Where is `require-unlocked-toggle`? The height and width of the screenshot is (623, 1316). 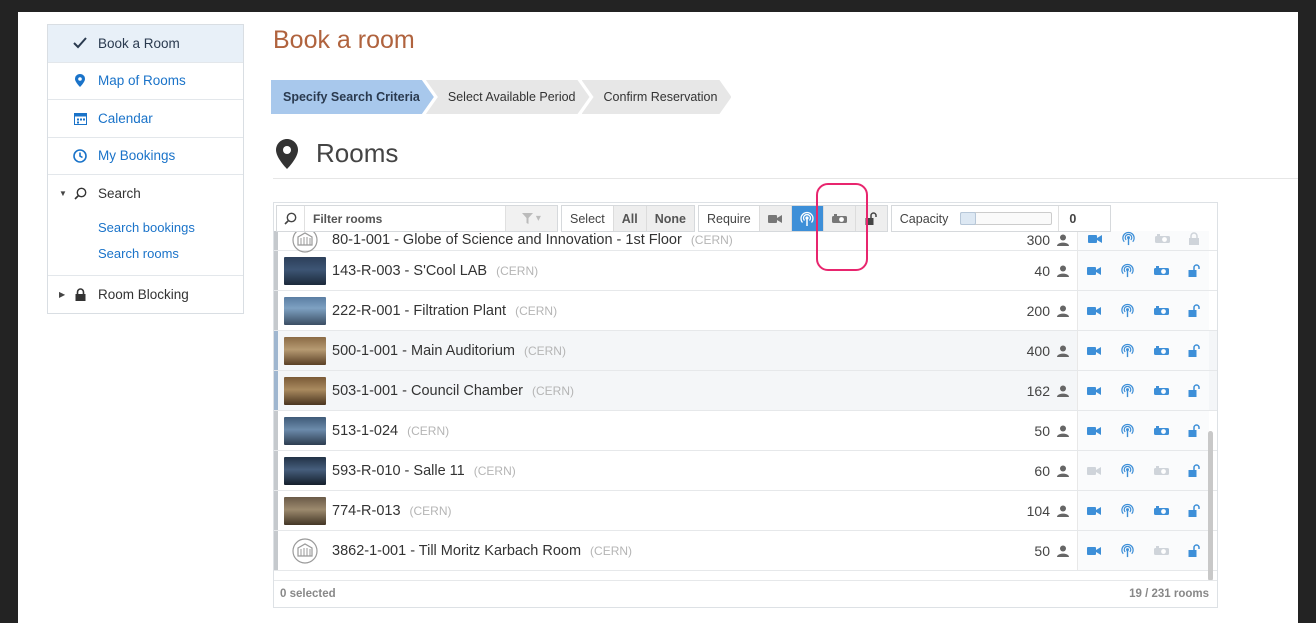 require-unlocked-toggle is located at coordinates (870, 218).